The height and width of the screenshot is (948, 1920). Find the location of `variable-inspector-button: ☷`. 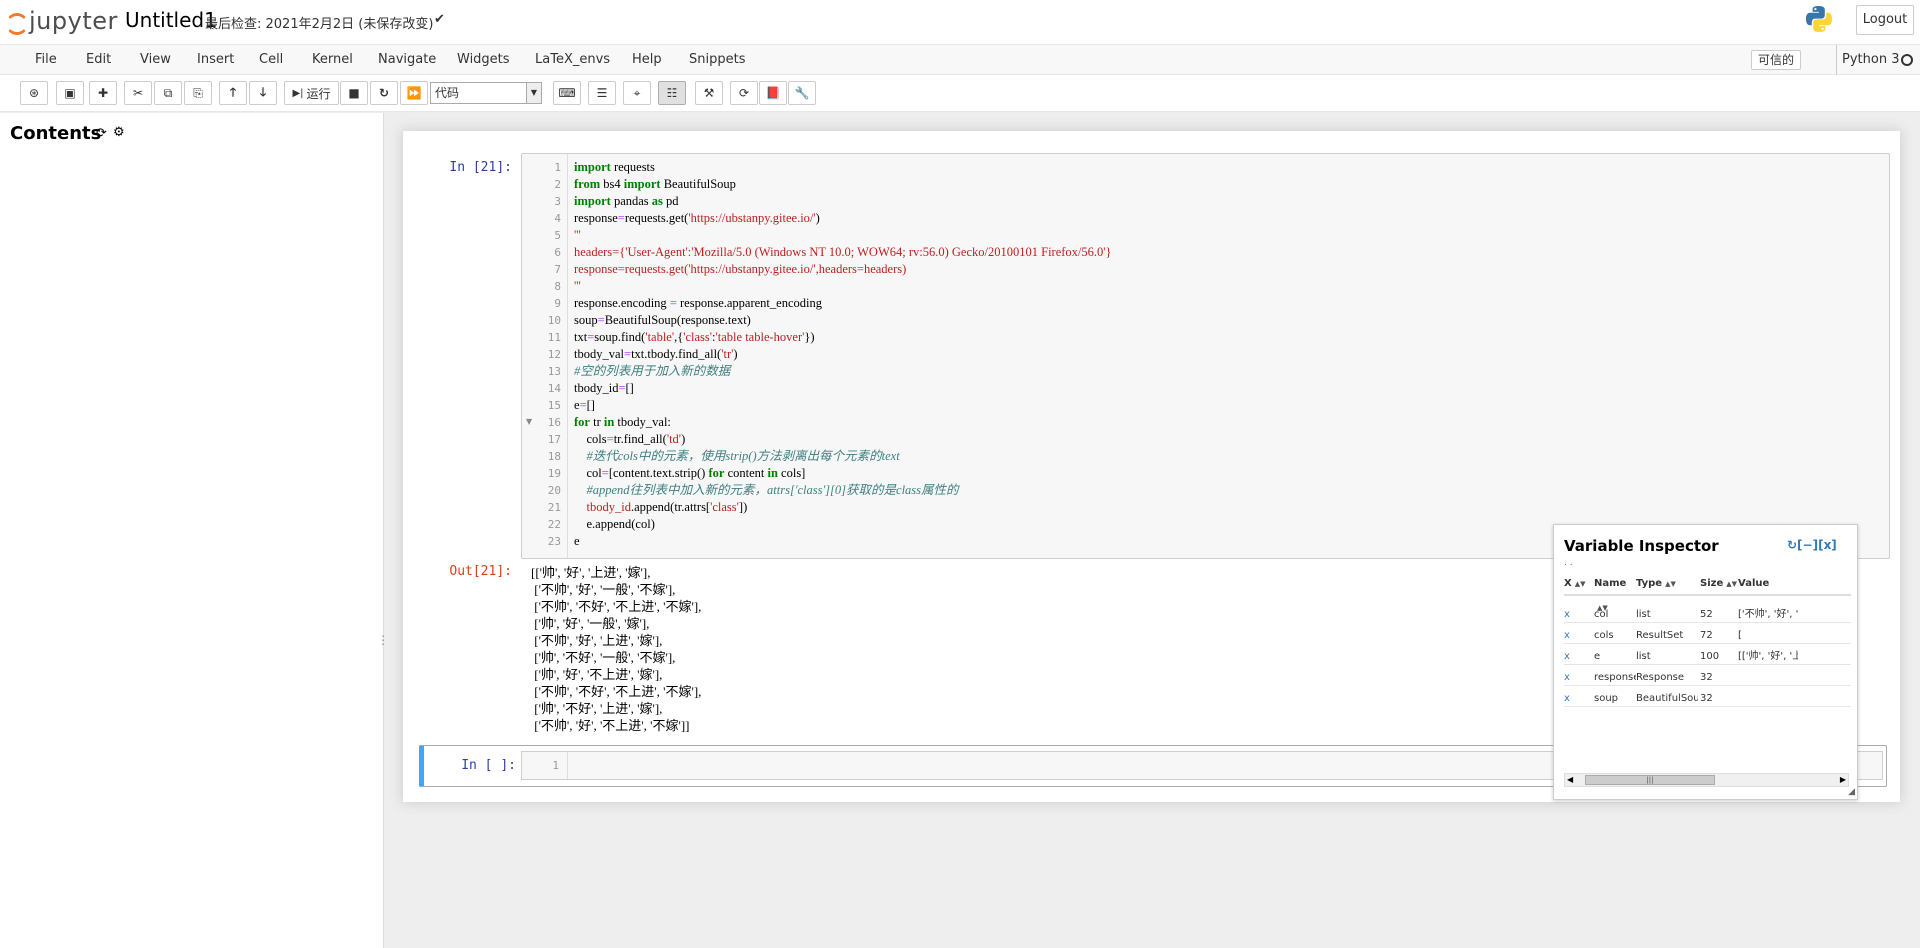

variable-inspector-button: ☷ is located at coordinates (672, 93).